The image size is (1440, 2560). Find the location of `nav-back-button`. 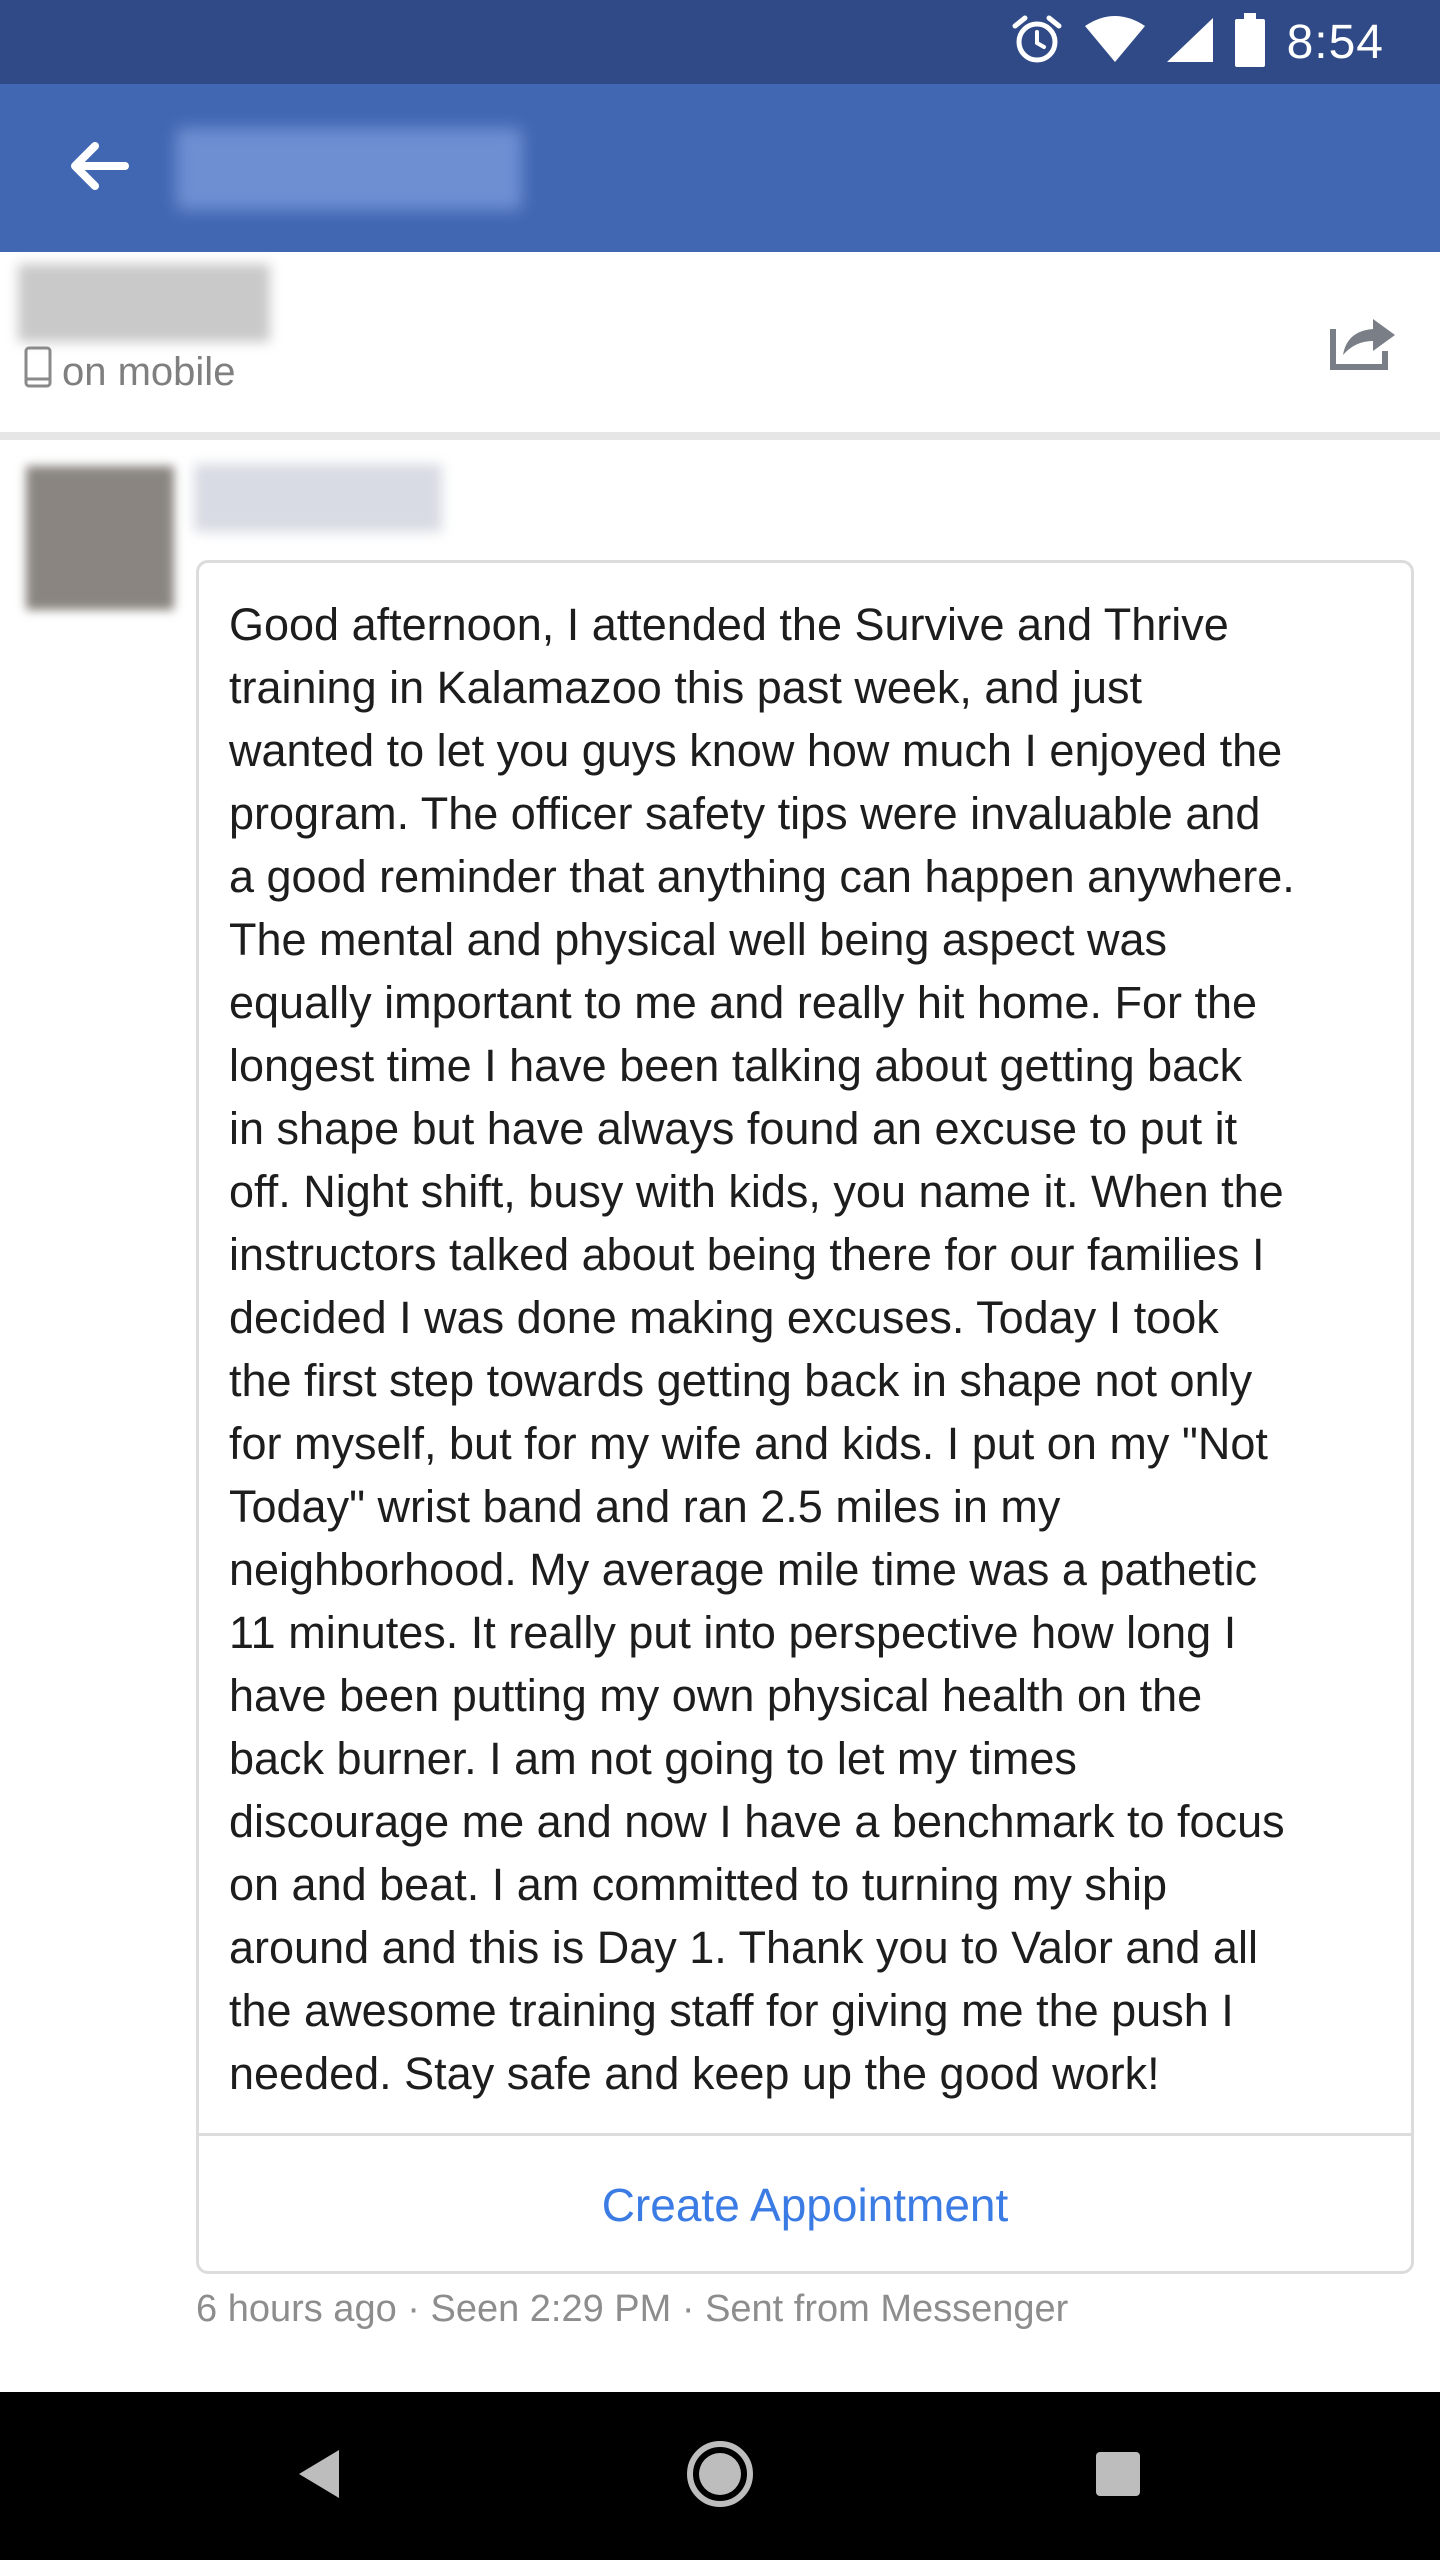

nav-back-button is located at coordinates (320, 2476).